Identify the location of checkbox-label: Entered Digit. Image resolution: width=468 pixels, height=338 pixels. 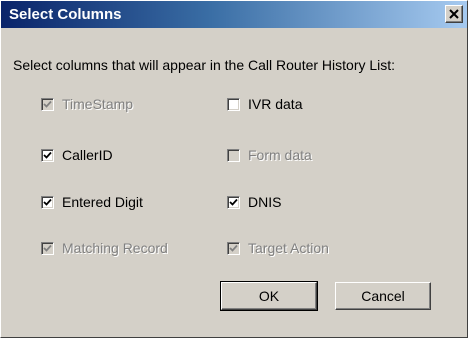
(102, 202).